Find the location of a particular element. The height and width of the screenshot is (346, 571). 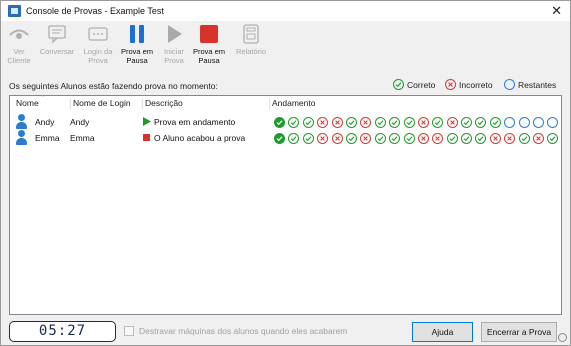

student-name: Emma is located at coordinates (47, 138).